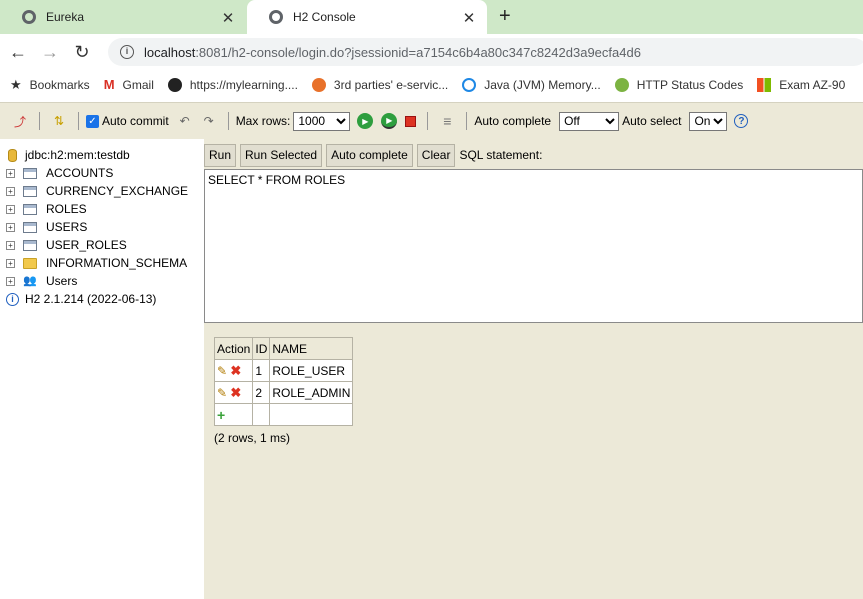  Describe the element at coordinates (12, 155) in the screenshot. I see `database-icon` at that location.